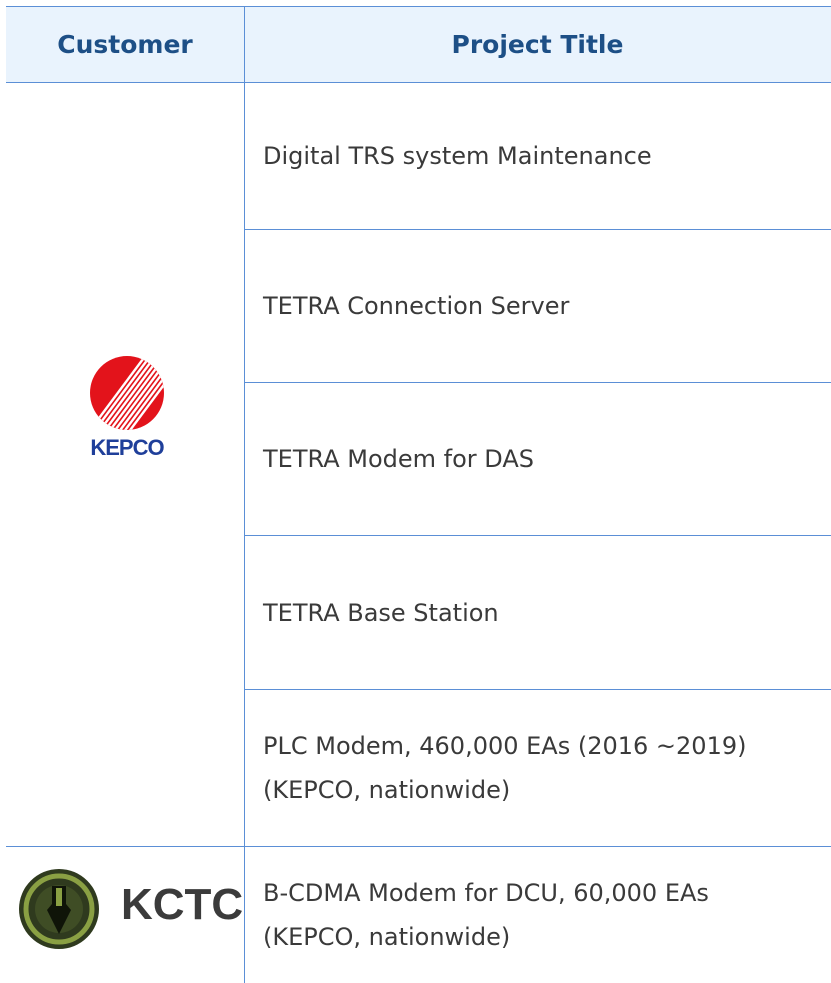 This screenshot has height=983, width=831. I want to click on column-divider, so click(244, 494).